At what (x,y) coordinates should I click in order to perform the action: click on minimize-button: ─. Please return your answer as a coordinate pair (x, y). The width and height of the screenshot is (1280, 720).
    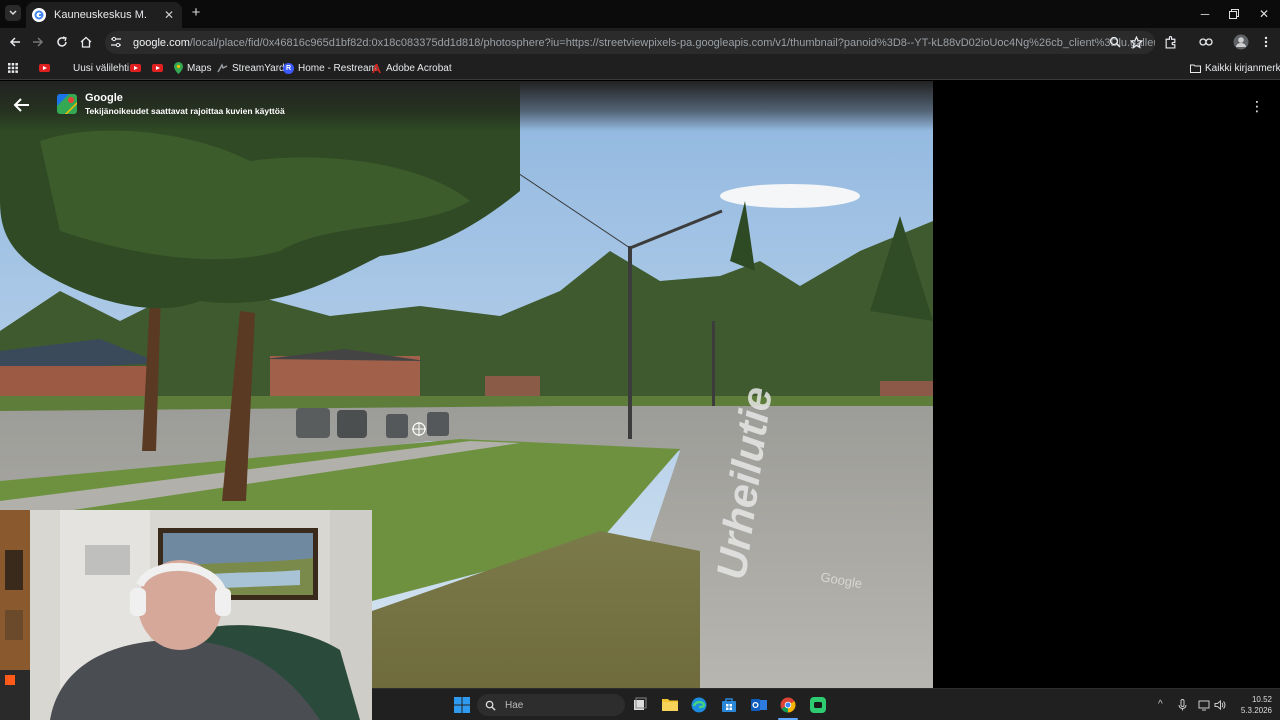
    Looking at the image, I should click on (1205, 14).